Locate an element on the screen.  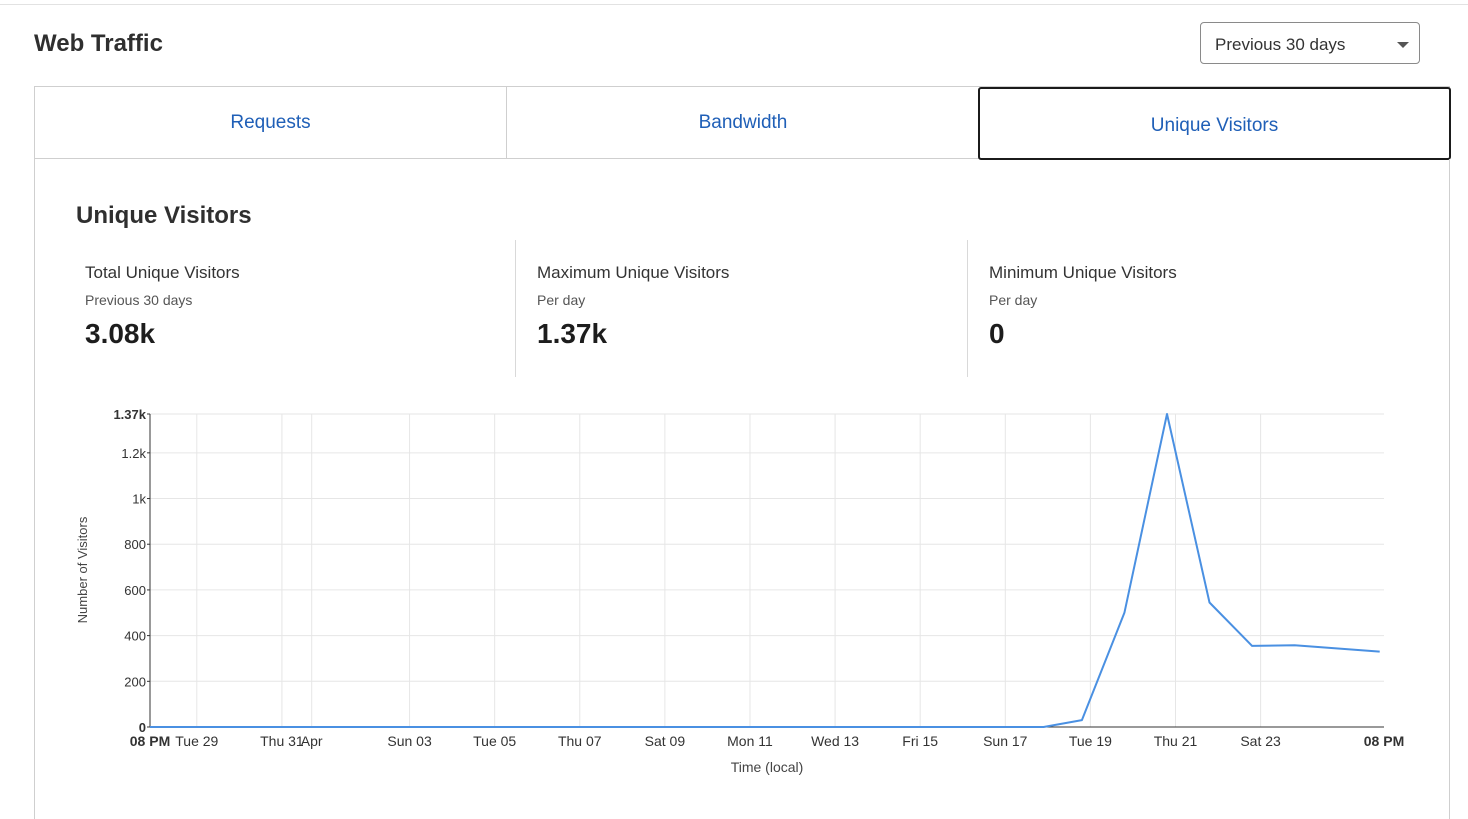
x-axis-label: Time (local) is located at coordinates (767, 767).